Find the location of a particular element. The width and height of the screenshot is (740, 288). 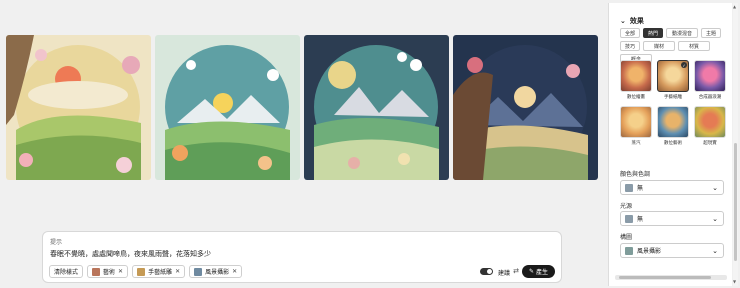

tab-theme: 主題 is located at coordinates (711, 33).